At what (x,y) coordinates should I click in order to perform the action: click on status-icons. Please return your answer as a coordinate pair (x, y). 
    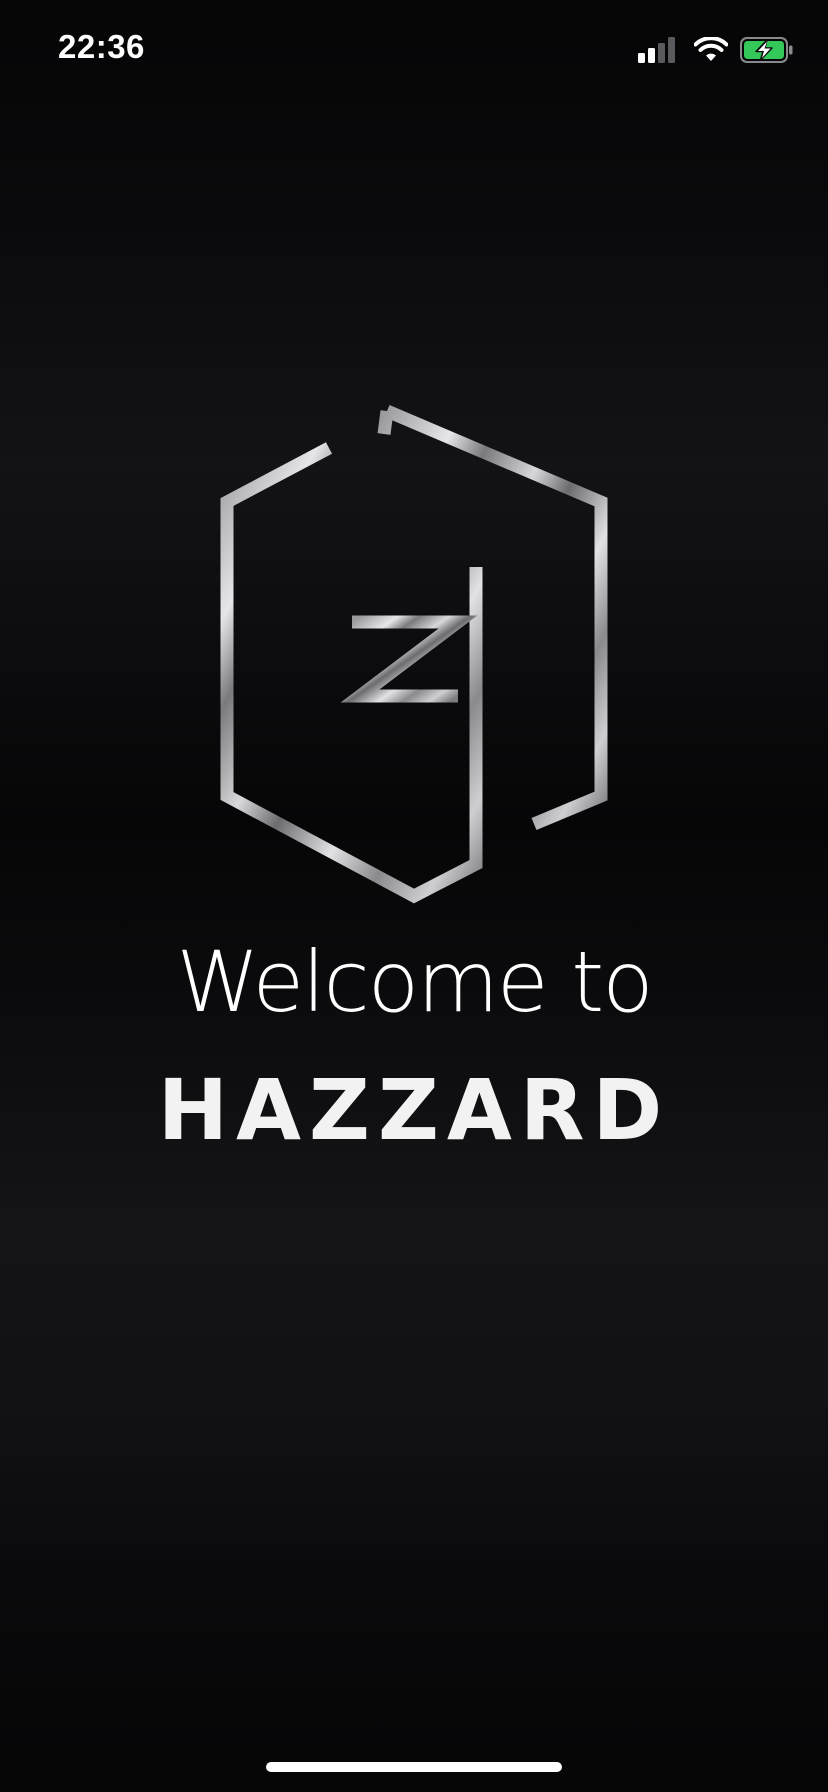
    Looking at the image, I should click on (716, 50).